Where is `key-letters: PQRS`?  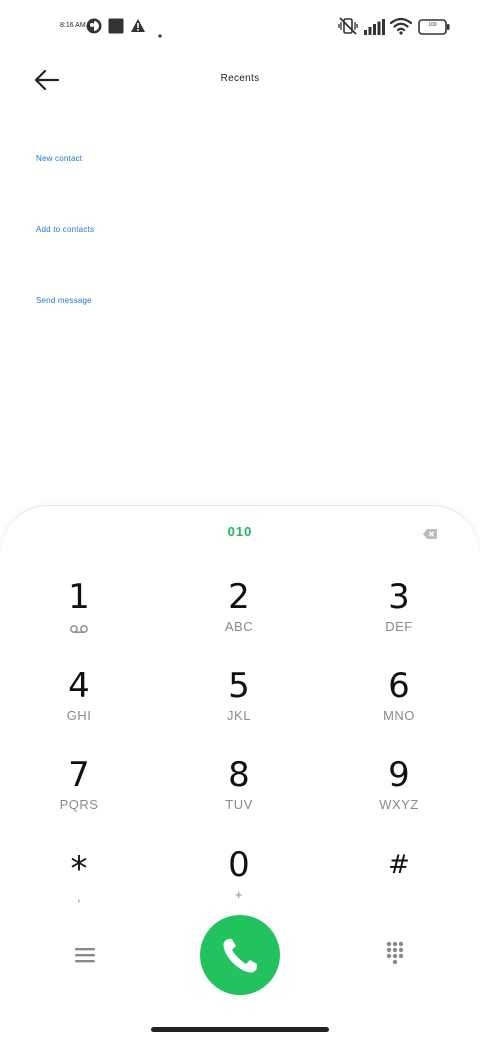 key-letters: PQRS is located at coordinates (79, 804).